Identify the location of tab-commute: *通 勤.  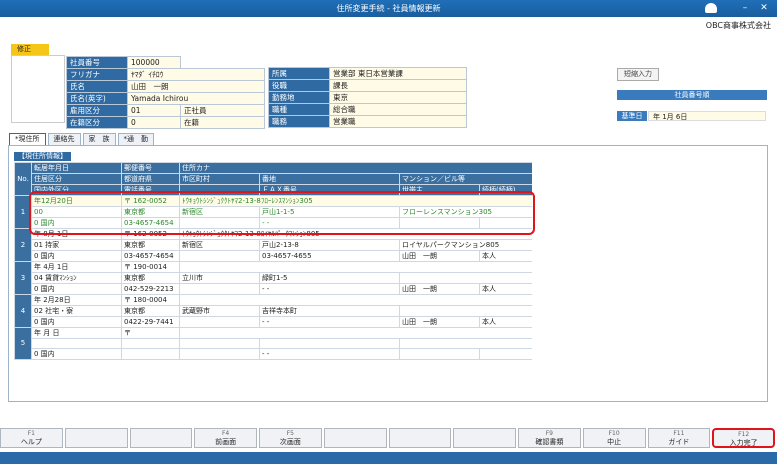
(135, 139).